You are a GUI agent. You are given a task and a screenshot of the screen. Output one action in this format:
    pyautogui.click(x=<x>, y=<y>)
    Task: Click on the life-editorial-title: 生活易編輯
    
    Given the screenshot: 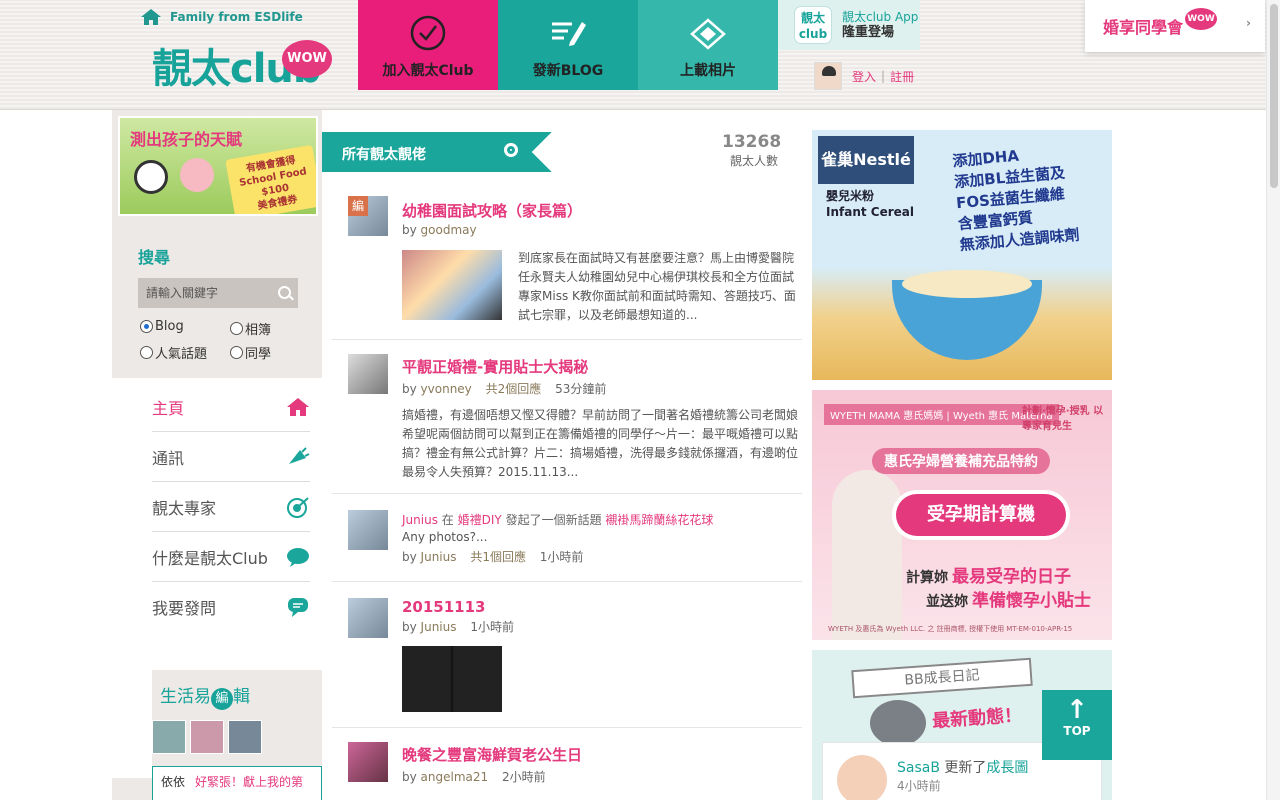 What is the action you would take?
    pyautogui.click(x=205, y=696)
    